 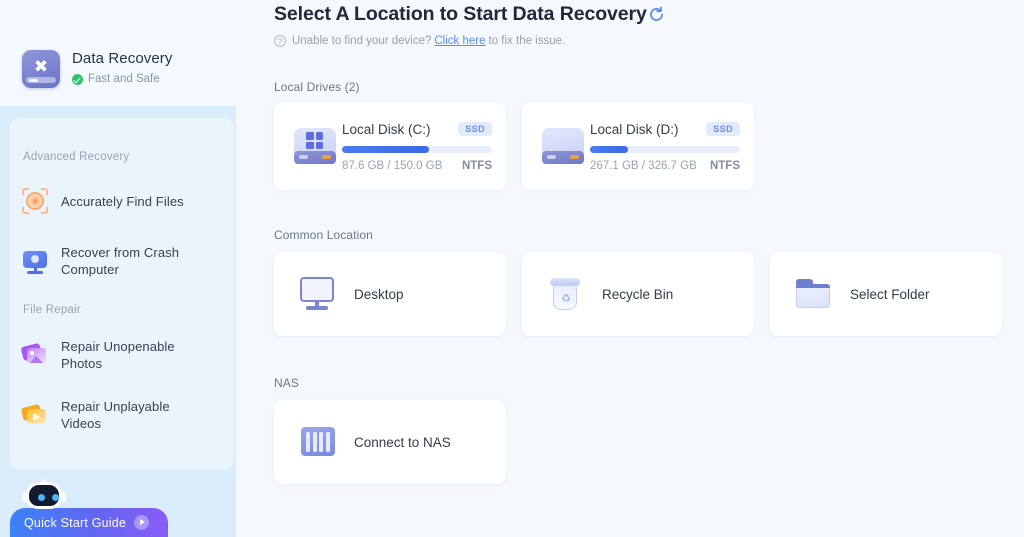 What do you see at coordinates (41, 80) in the screenshot?
I see `logo-drive-bar` at bounding box center [41, 80].